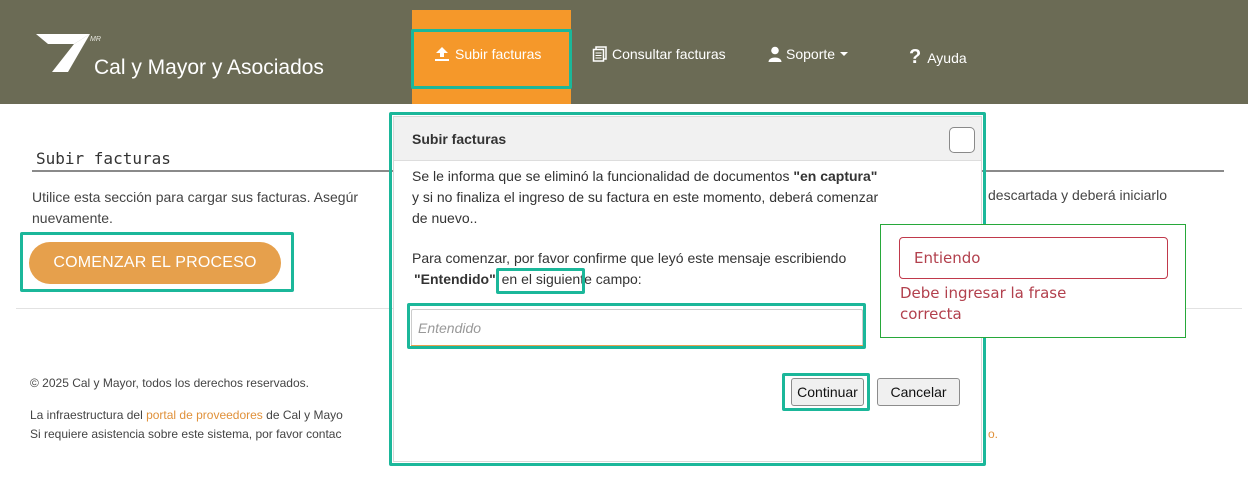  Describe the element at coordinates (811, 54) in the screenshot. I see `nav-item-label: Soporte` at that location.